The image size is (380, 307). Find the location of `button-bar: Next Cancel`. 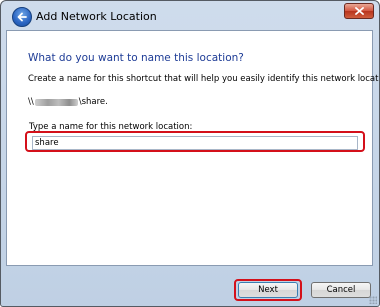

button-bar: Next Cancel is located at coordinates (190, 286).